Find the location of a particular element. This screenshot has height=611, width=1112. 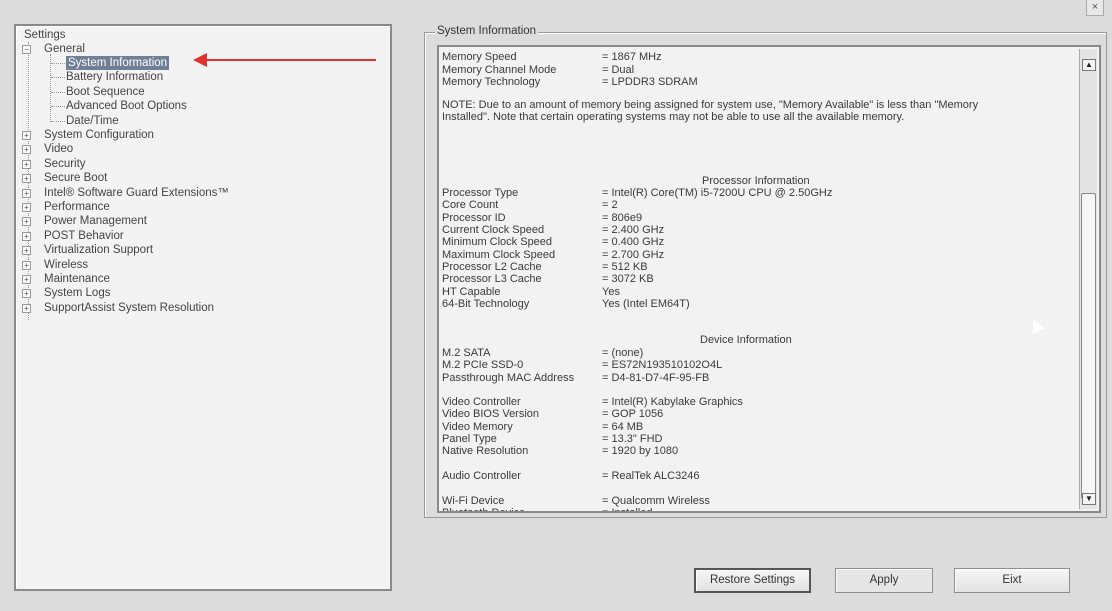

tree-item-advanced-boot-options: Advanced Boot Options is located at coordinates (126, 106).